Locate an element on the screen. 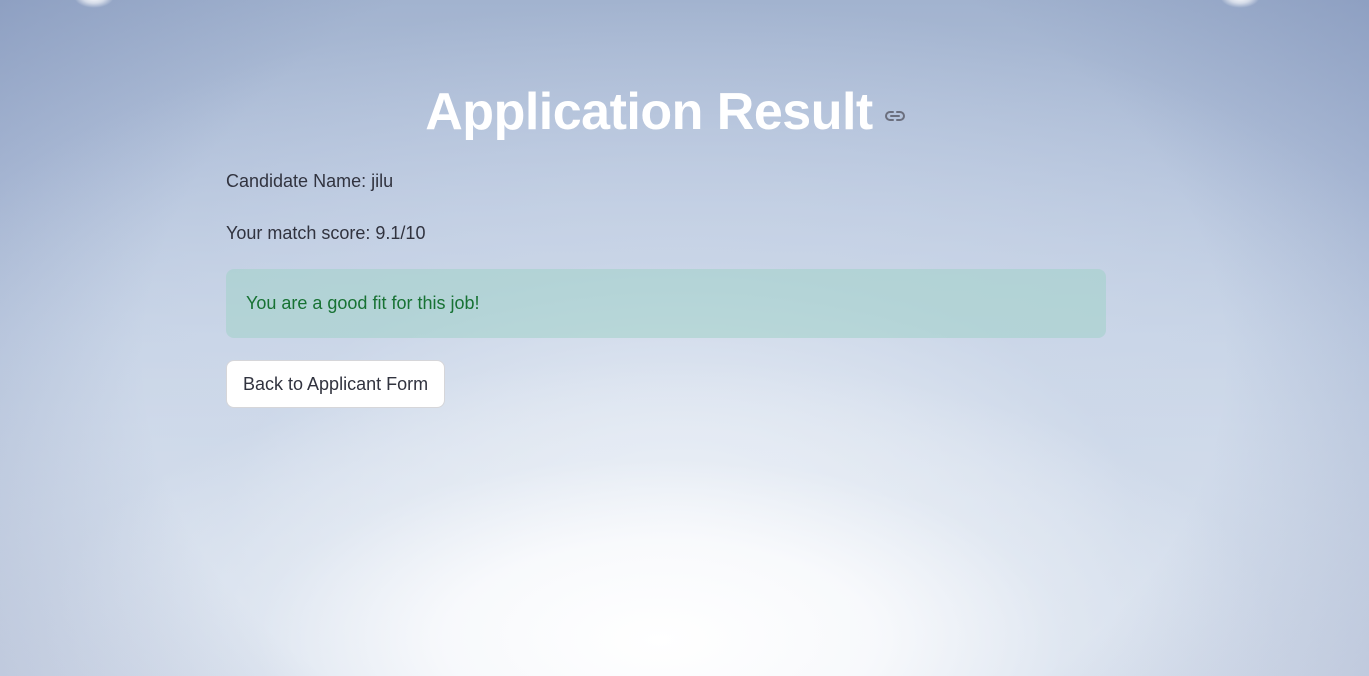 The height and width of the screenshot is (676, 1369). success-alert: You are a good fit for this job! is located at coordinates (666, 303).